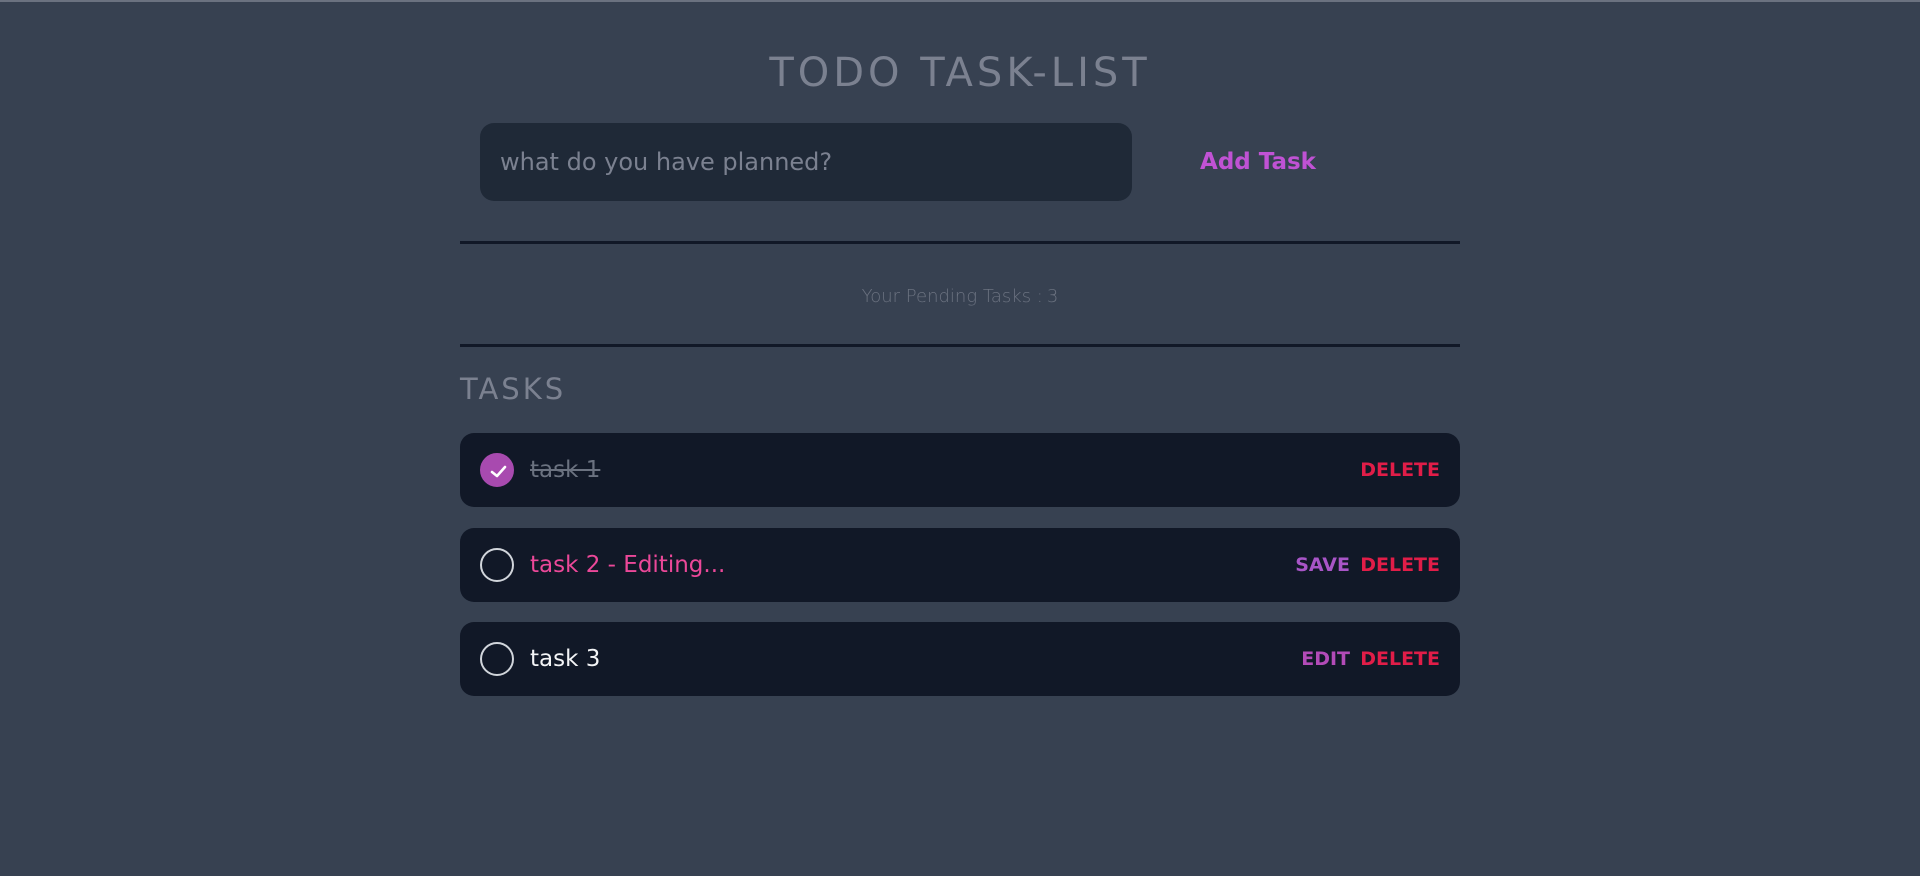 This screenshot has height=876, width=1920. What do you see at coordinates (1322, 565) in the screenshot?
I see `save-task-button: SAVE` at bounding box center [1322, 565].